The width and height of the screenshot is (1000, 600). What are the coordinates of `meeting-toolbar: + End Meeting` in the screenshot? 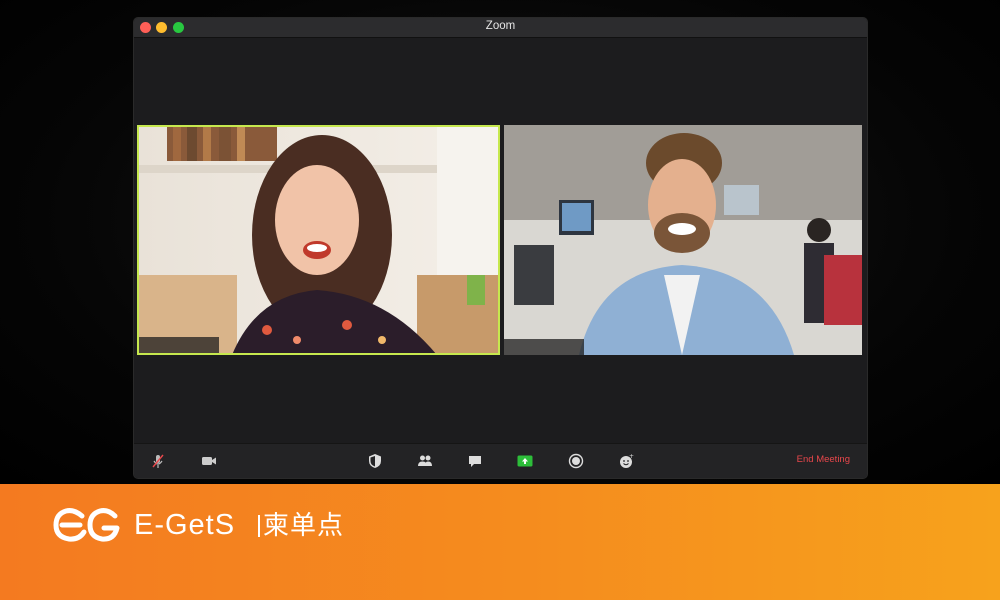 It's located at (500, 460).